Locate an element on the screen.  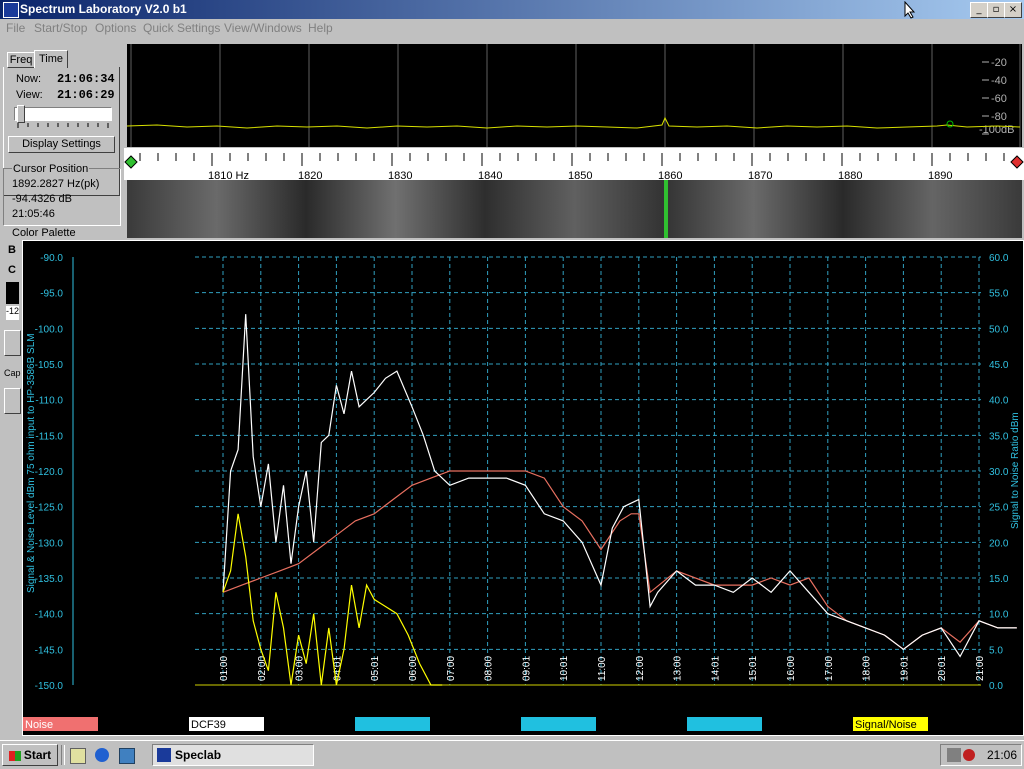
tray-network-icon is located at coordinates (954, 755).